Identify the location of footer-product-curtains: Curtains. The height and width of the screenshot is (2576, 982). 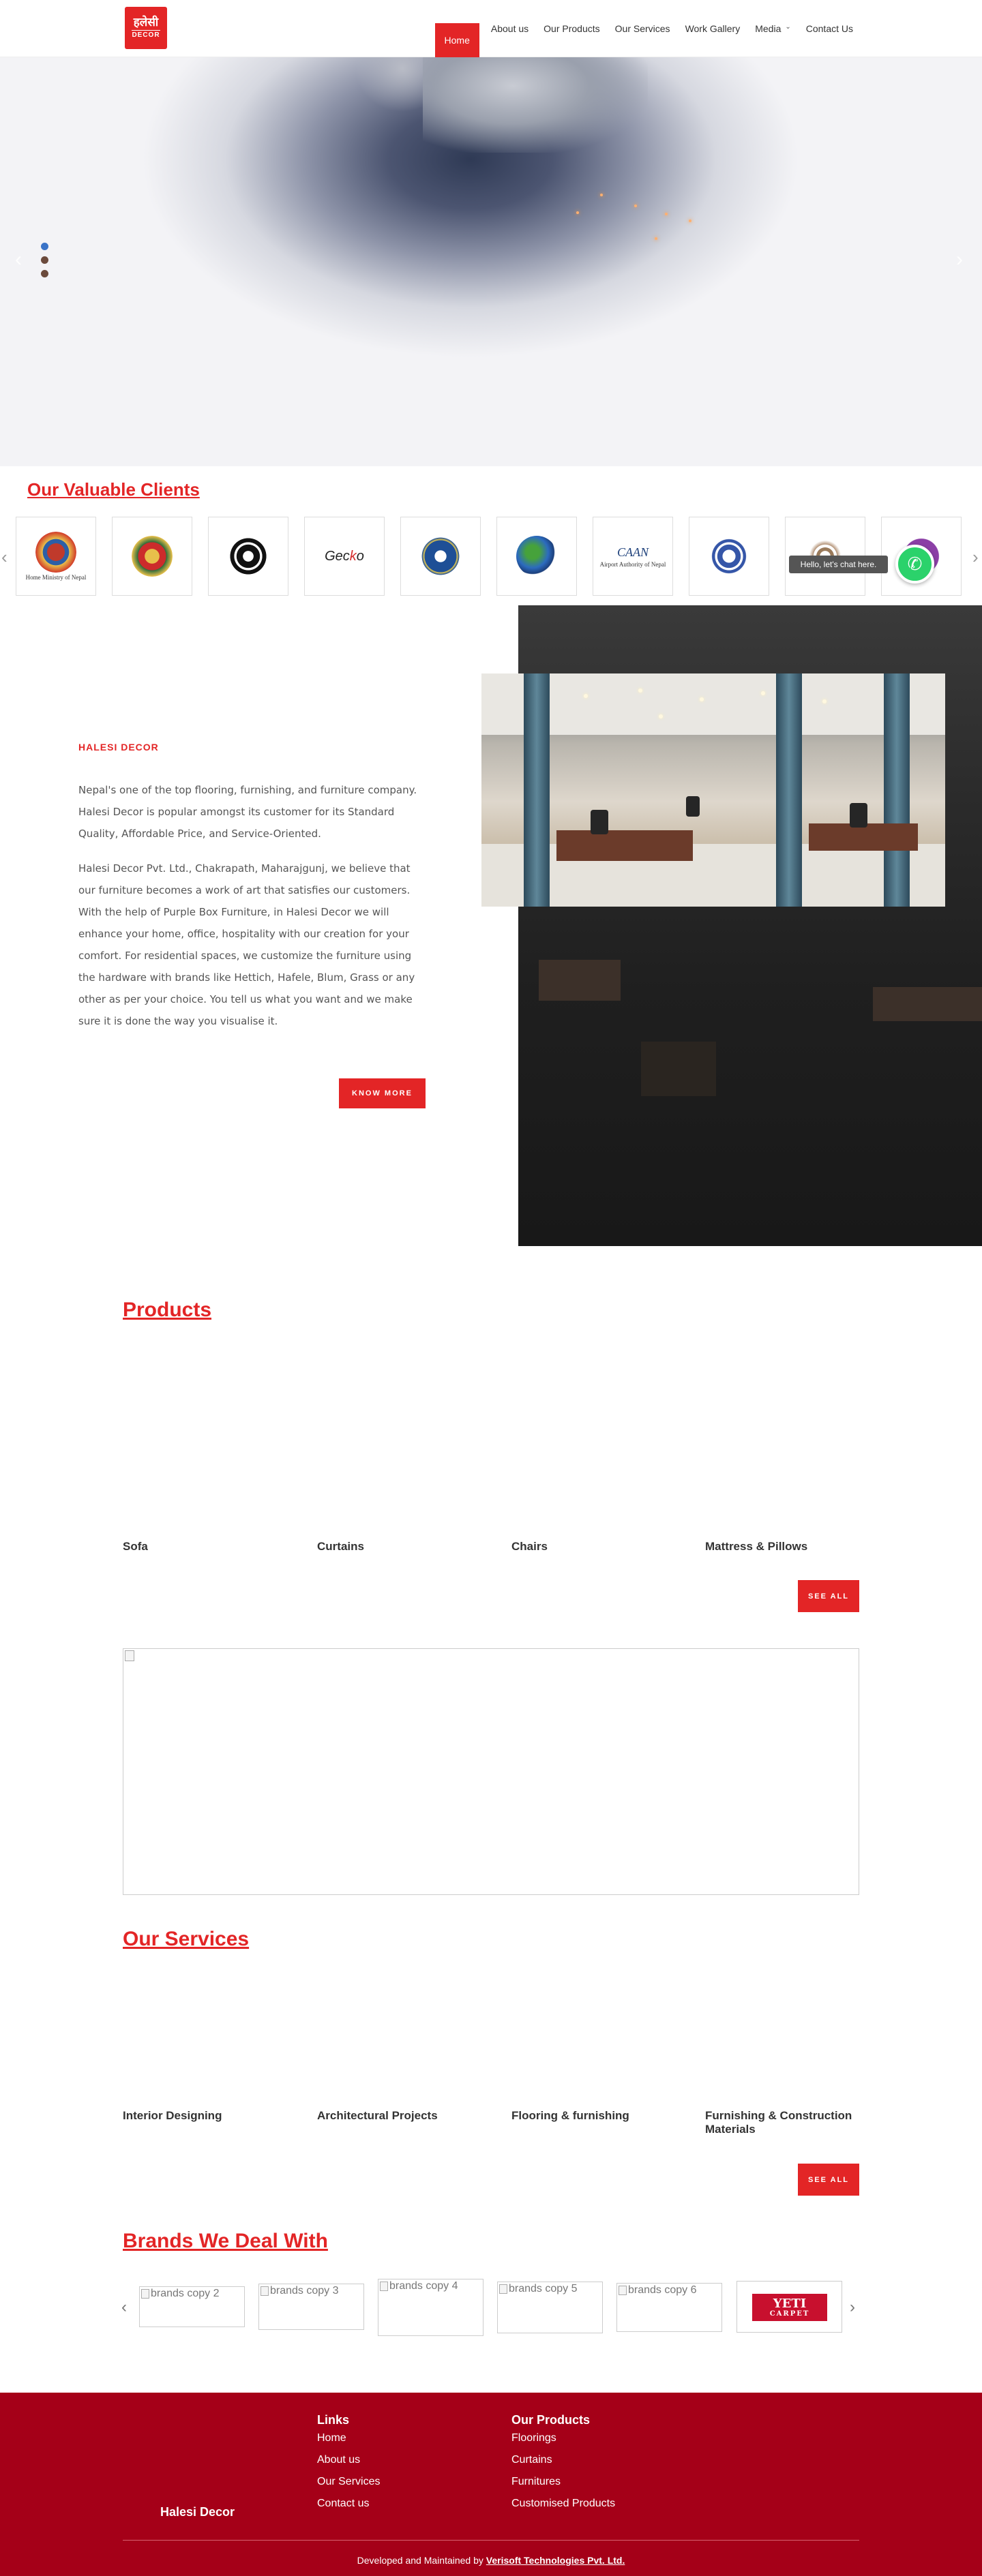
(531, 2460).